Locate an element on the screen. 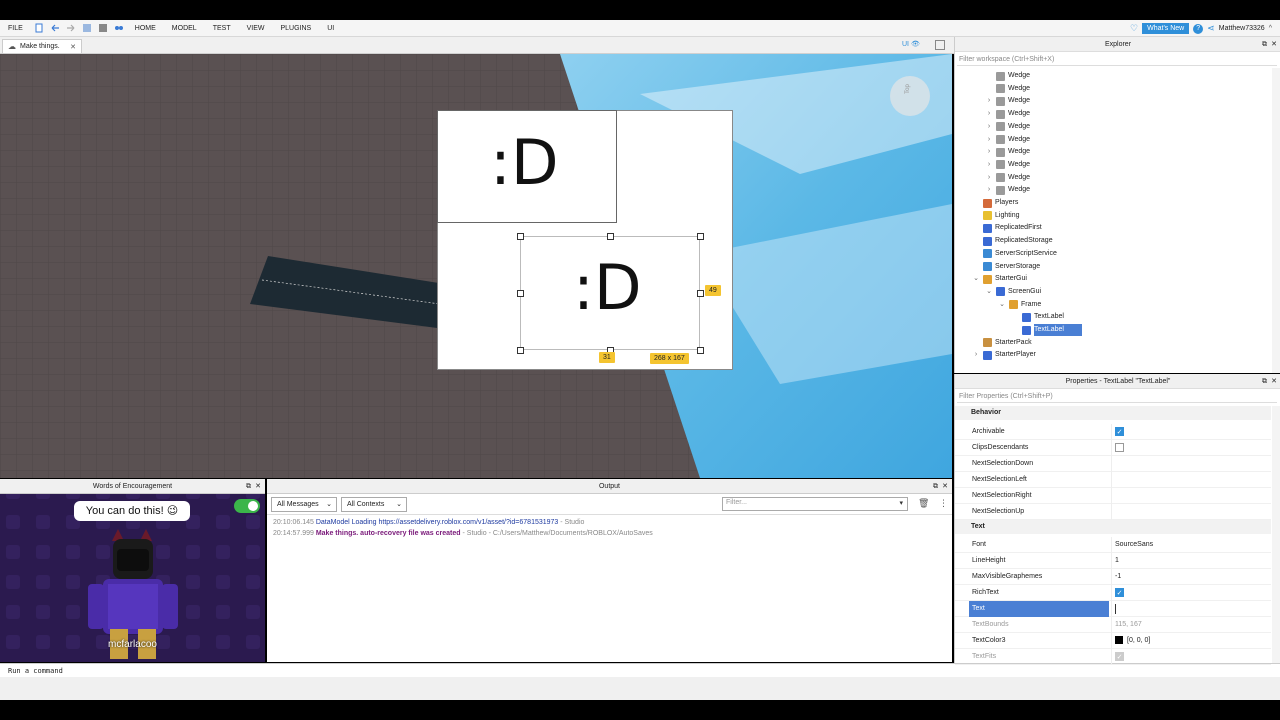 Image resolution: width=1280 pixels, height=720 pixels. output-filter-input: Filter... ▾ is located at coordinates (815, 504).